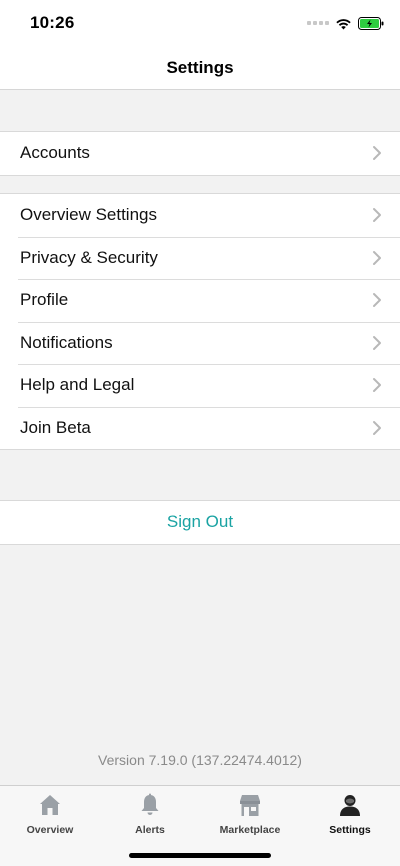 The image size is (400, 866). I want to click on wifi-icon, so click(343, 23).